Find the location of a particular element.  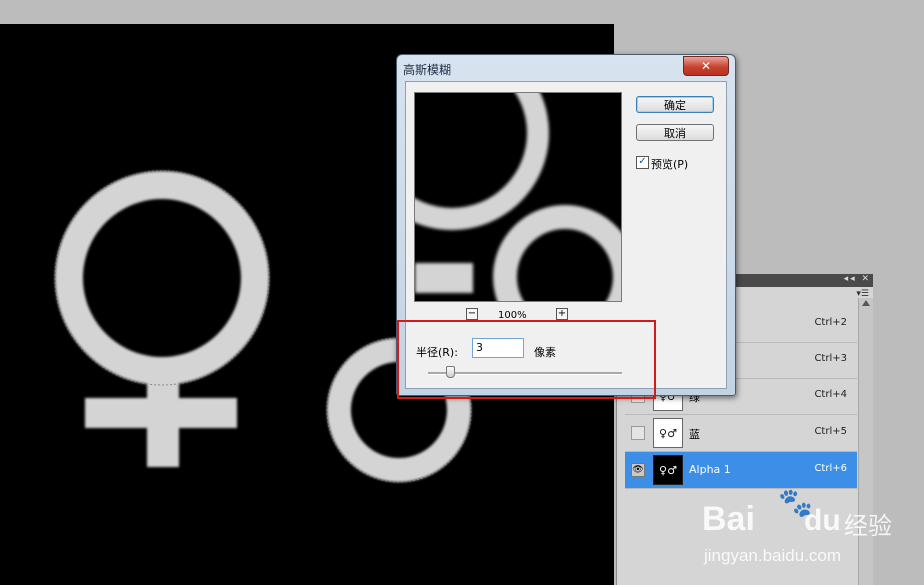

baidu-jingyan-watermark: Bai 🐾 du 经验 jingyan.baidu.com is located at coordinates (800, 532).